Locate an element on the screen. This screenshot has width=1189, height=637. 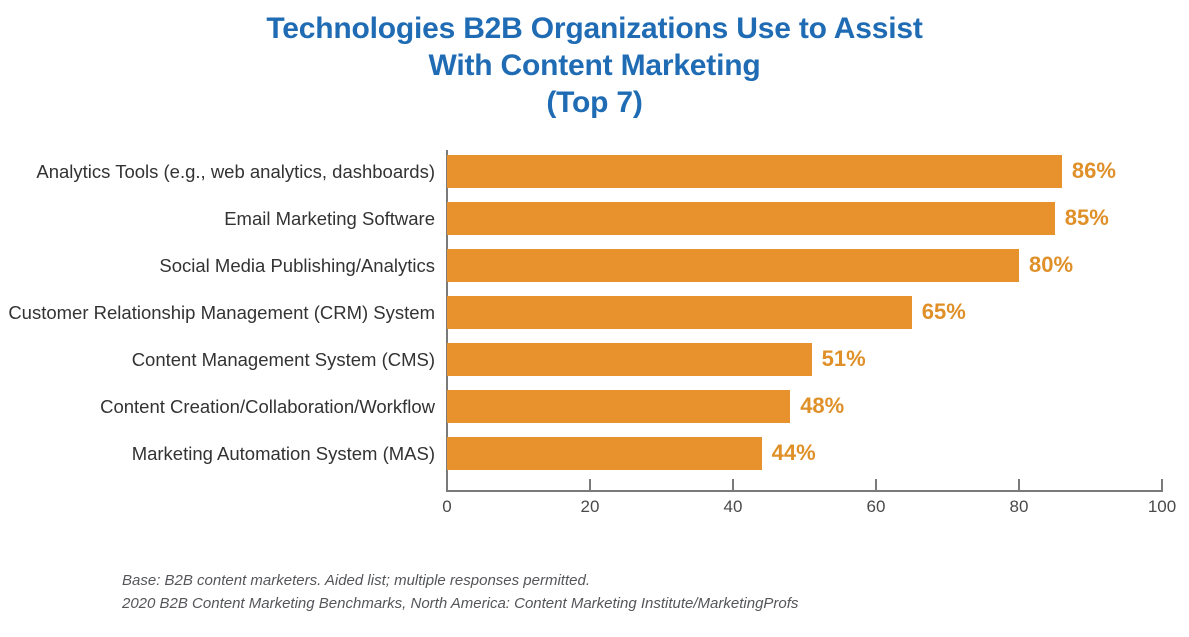
bar-row: Marketing Automation System (MAS) 44% is located at coordinates (594, 453).